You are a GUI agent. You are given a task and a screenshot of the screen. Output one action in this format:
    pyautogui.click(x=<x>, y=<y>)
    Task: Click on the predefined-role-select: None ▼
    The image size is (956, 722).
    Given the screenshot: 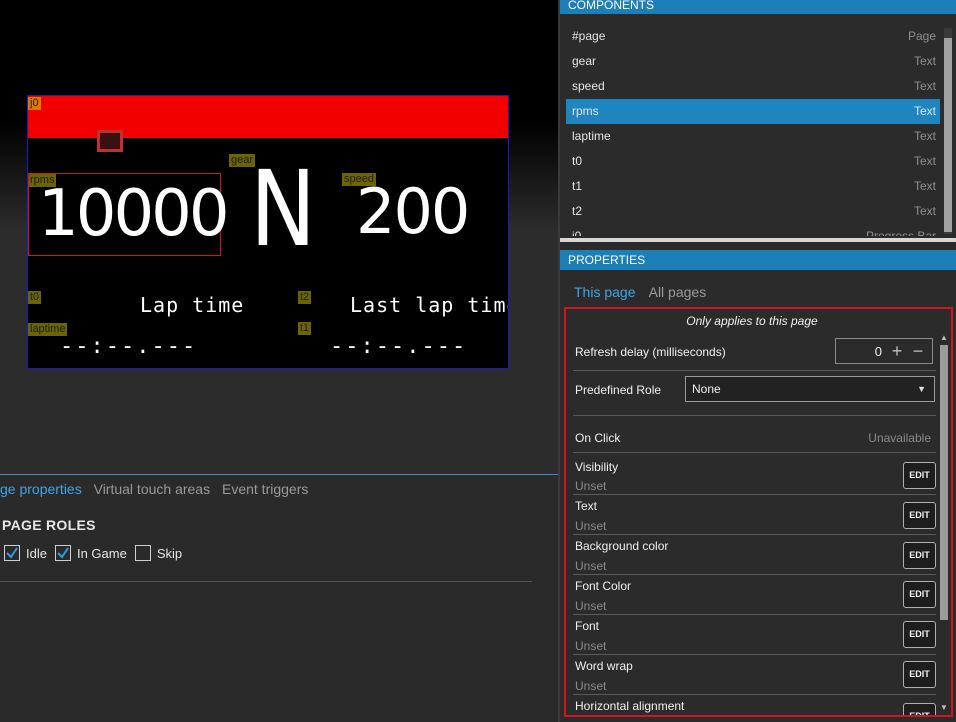 What is the action you would take?
    pyautogui.click(x=810, y=389)
    